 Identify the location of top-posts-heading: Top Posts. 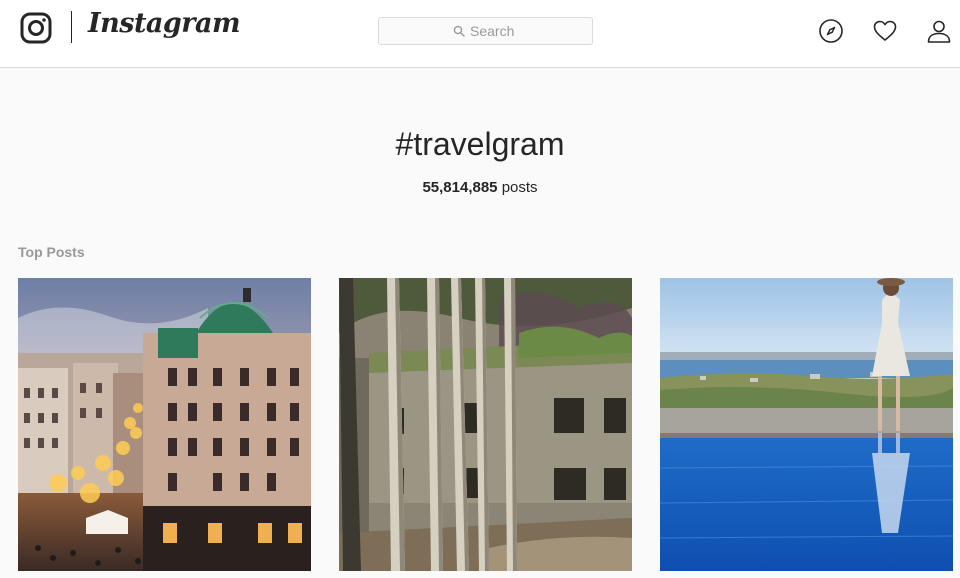
(51, 252).